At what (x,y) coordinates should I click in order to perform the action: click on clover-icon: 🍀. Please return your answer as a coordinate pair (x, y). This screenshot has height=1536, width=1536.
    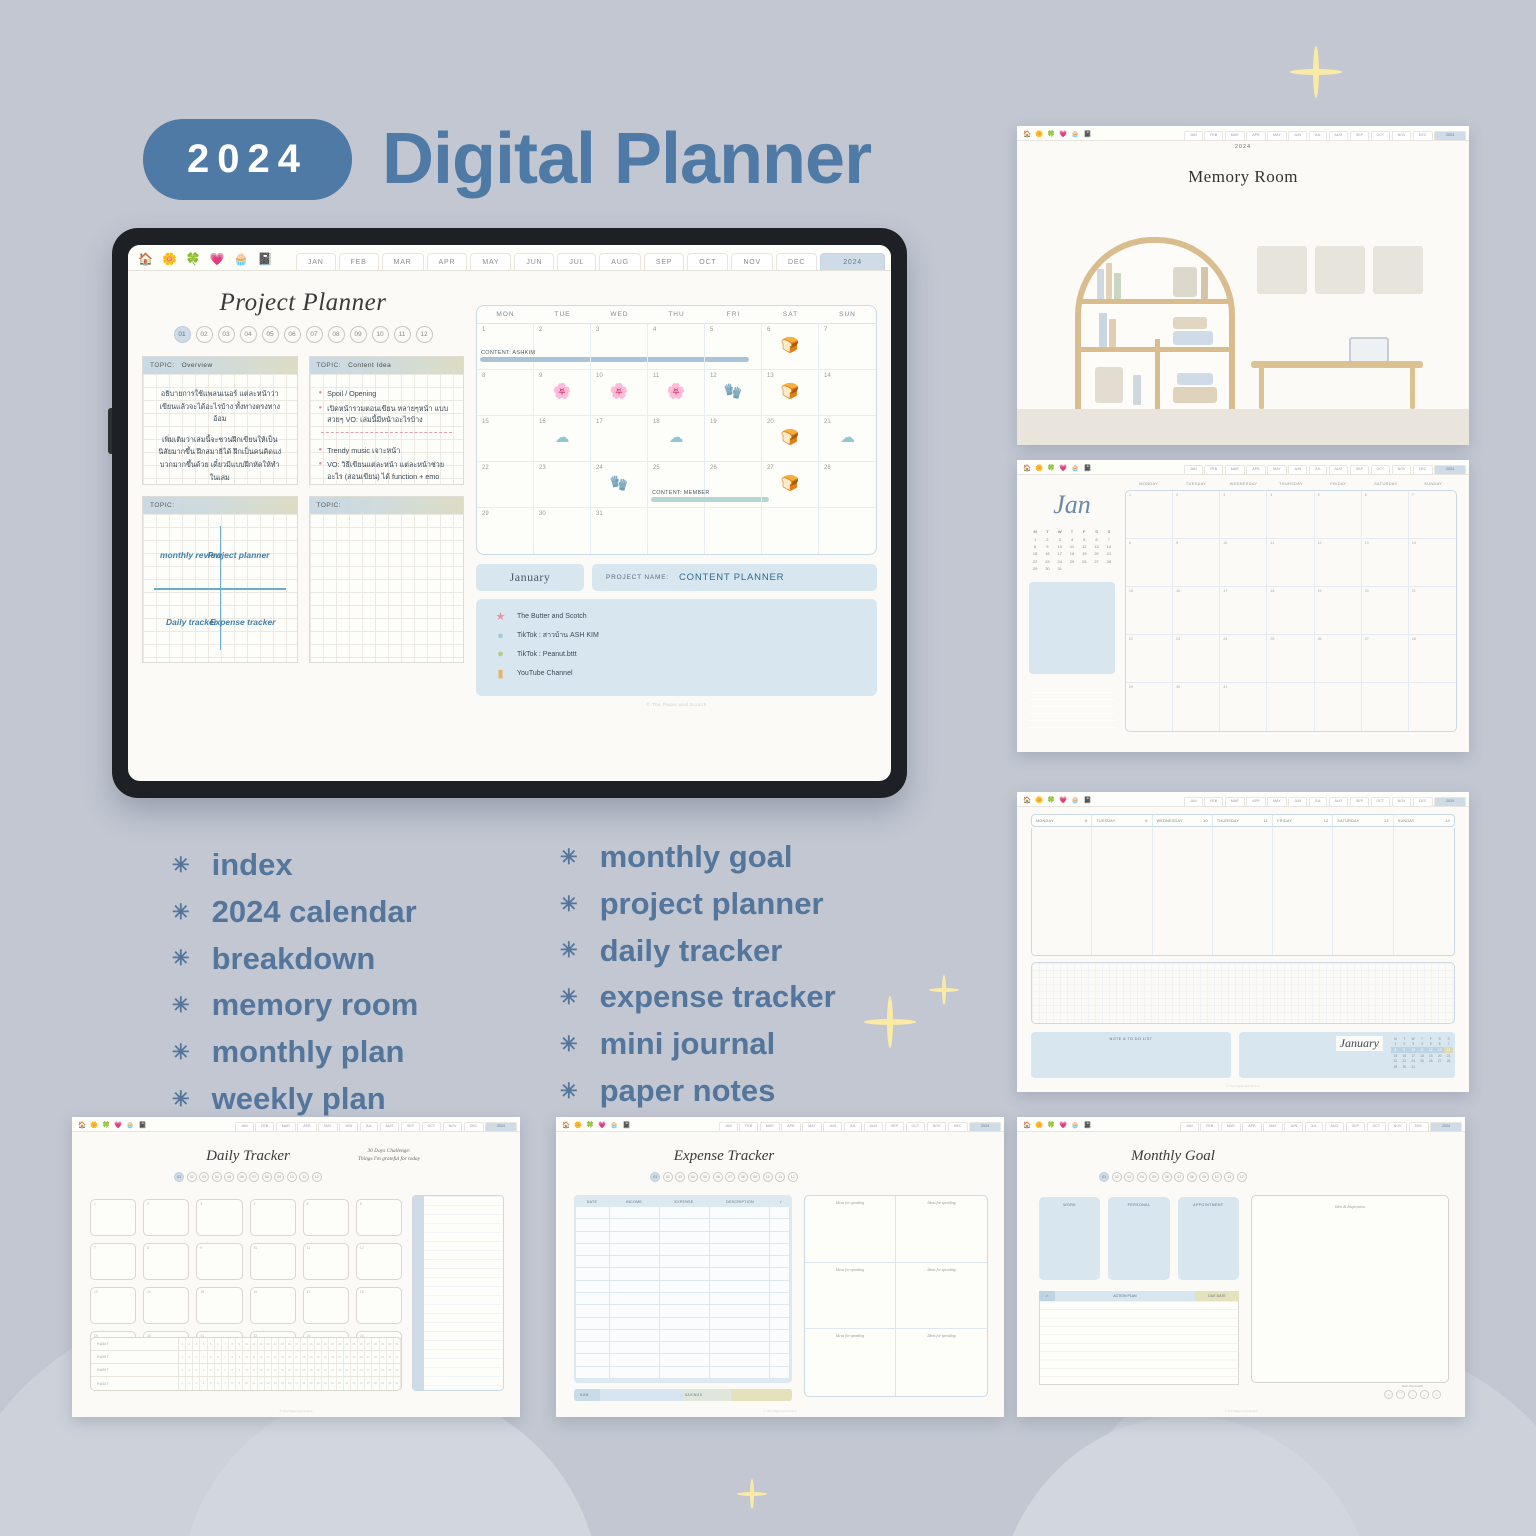
    Looking at the image, I should click on (1051, 1126).